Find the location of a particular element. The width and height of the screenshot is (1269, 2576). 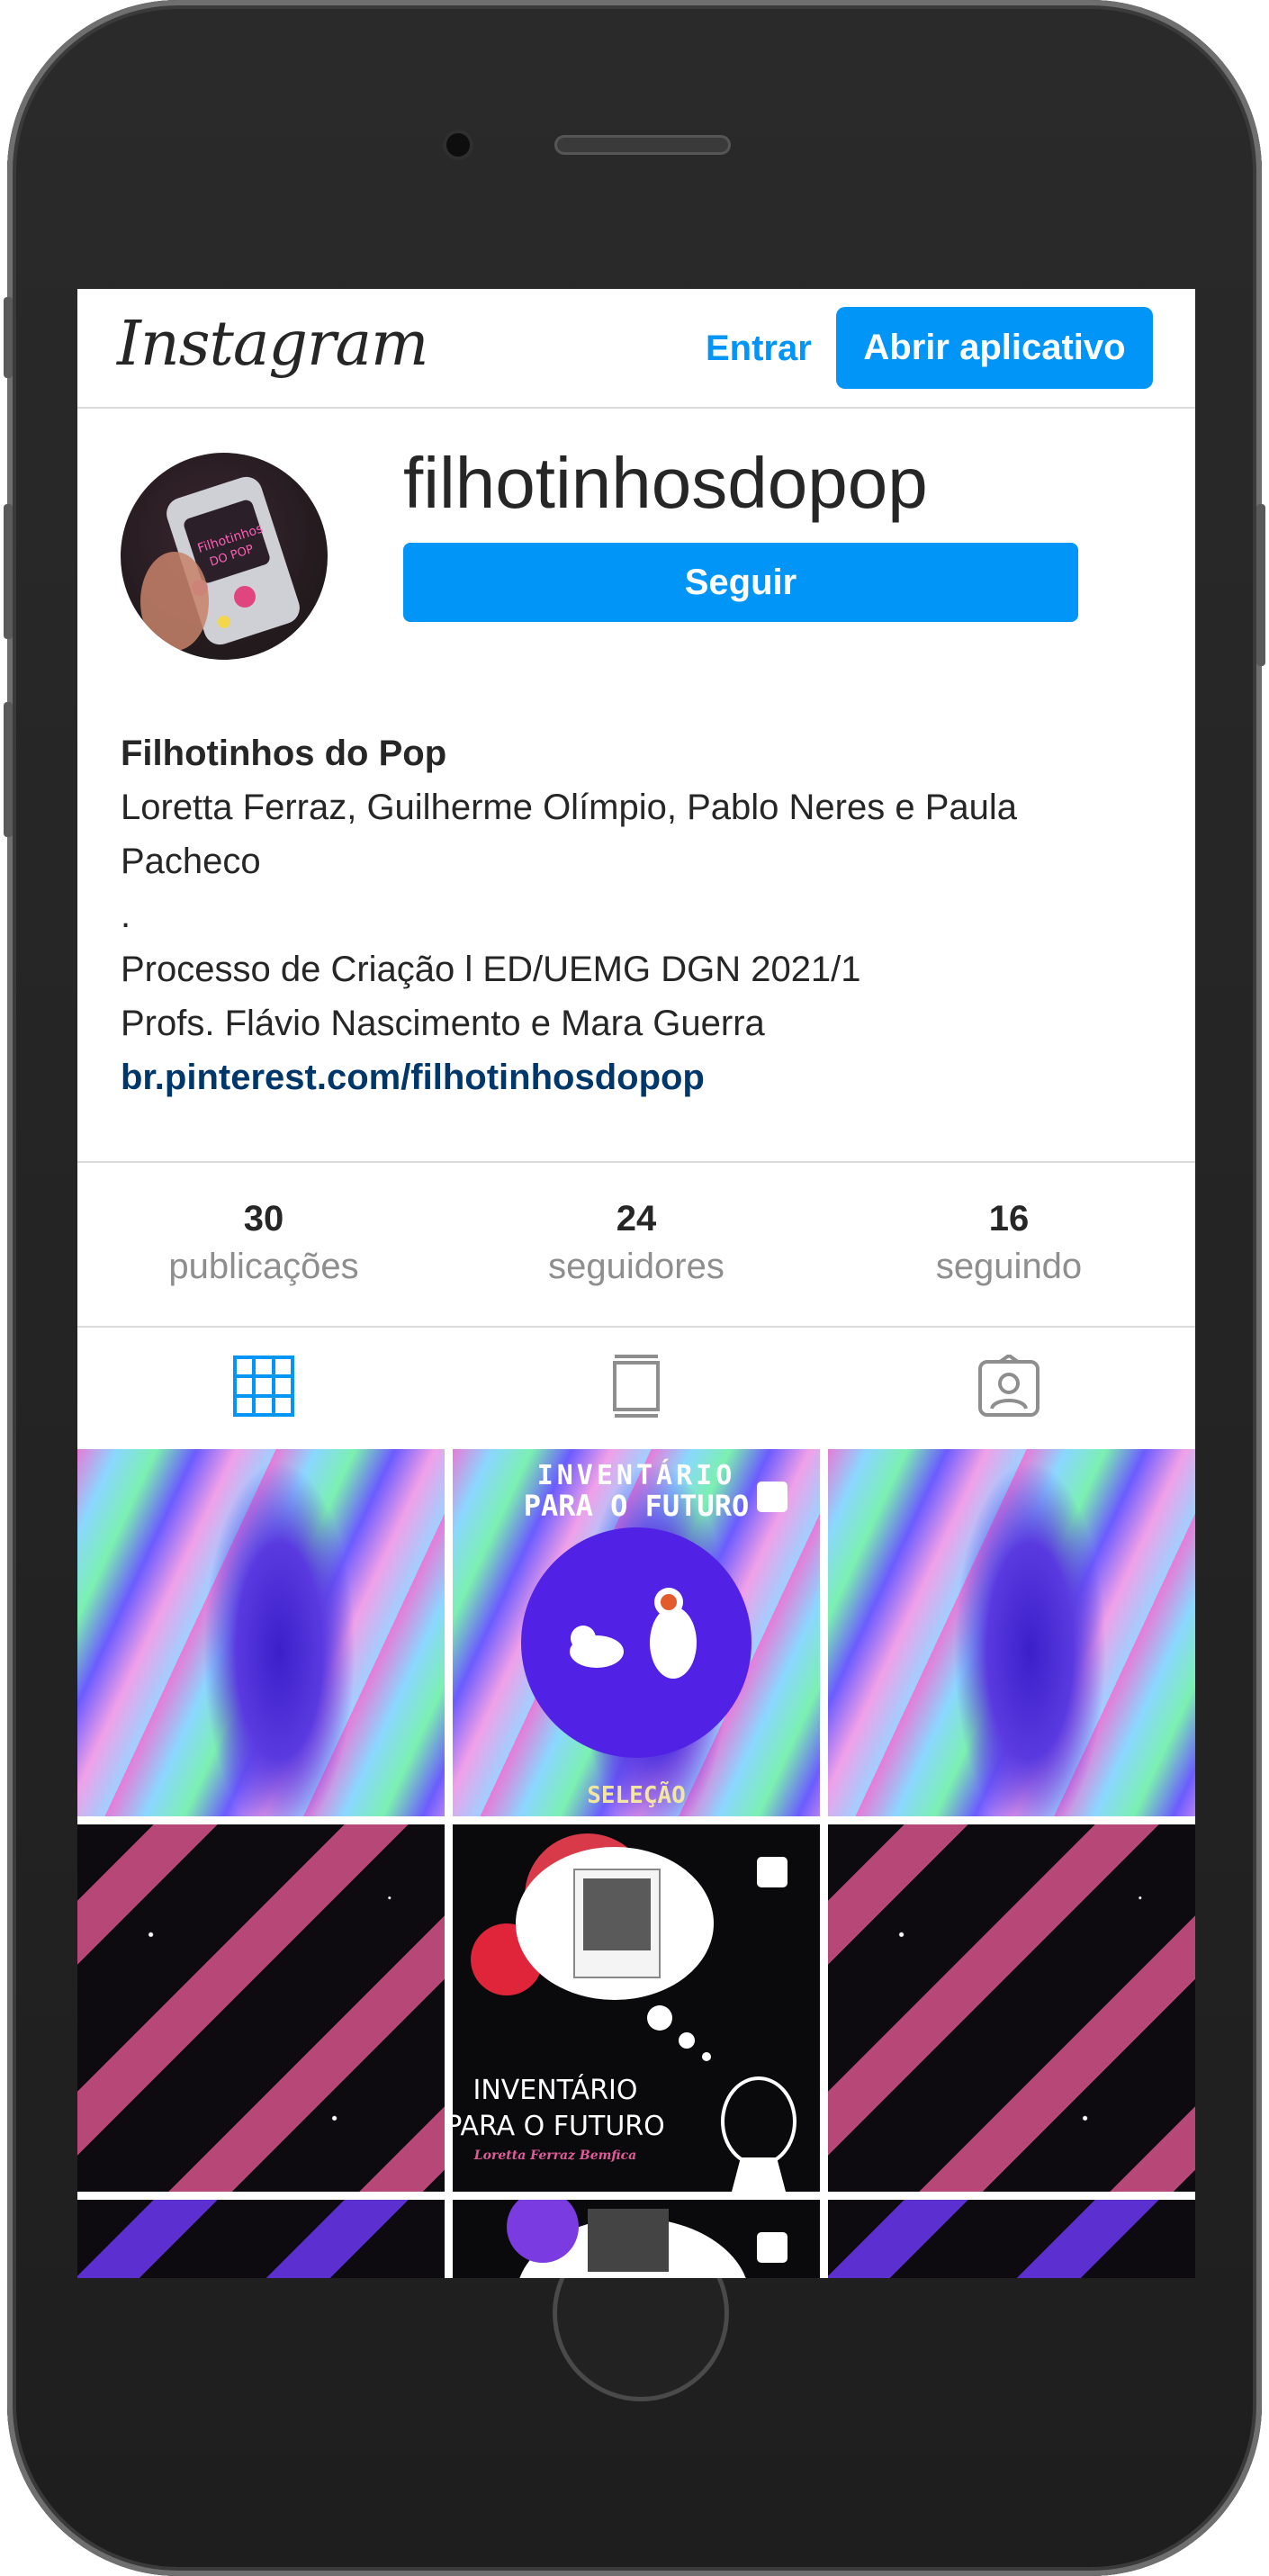

stat-posts: 30 publicações is located at coordinates (263, 1244).